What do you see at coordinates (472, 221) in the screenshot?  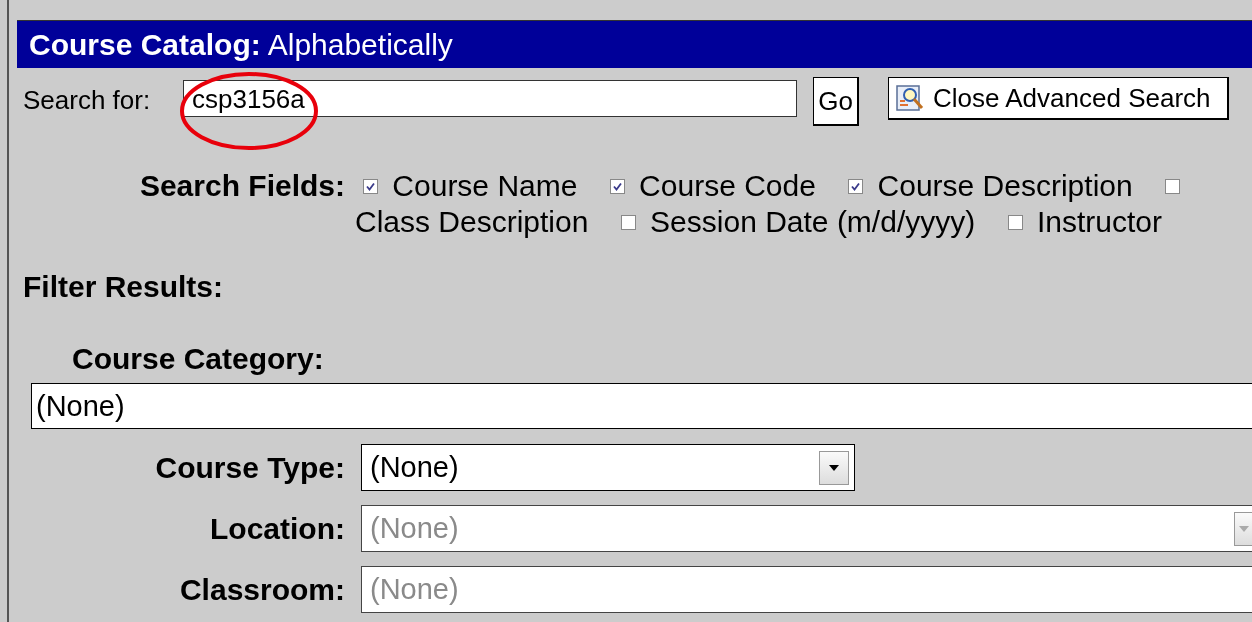 I see `checkbox-label: Class Description` at bounding box center [472, 221].